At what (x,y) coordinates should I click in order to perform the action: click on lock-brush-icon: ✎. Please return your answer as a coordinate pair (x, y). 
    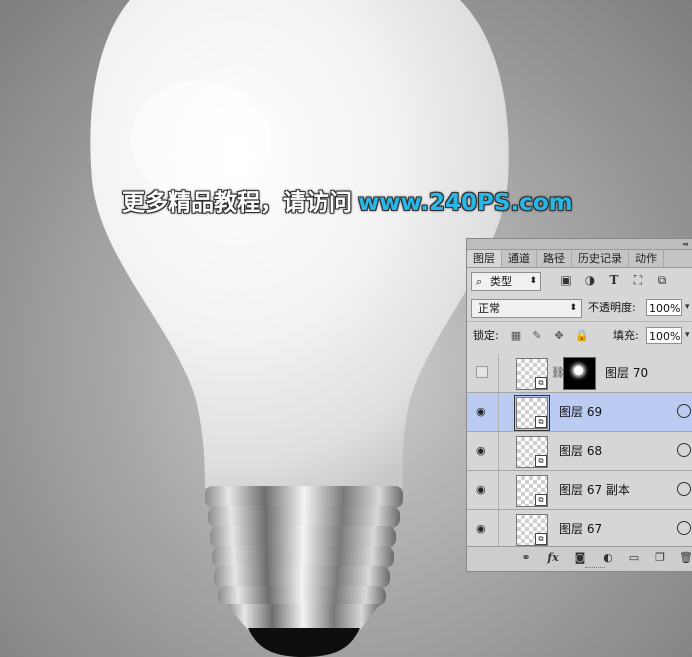
    Looking at the image, I should click on (537, 336).